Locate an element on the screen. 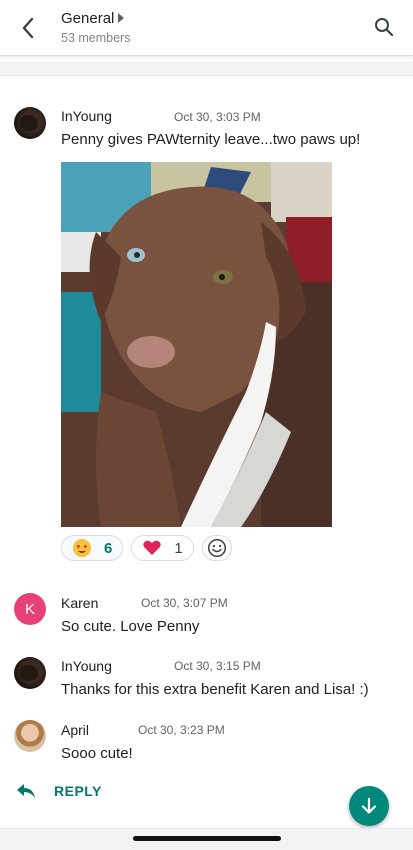  reaction-count: 1 is located at coordinates (178, 548).